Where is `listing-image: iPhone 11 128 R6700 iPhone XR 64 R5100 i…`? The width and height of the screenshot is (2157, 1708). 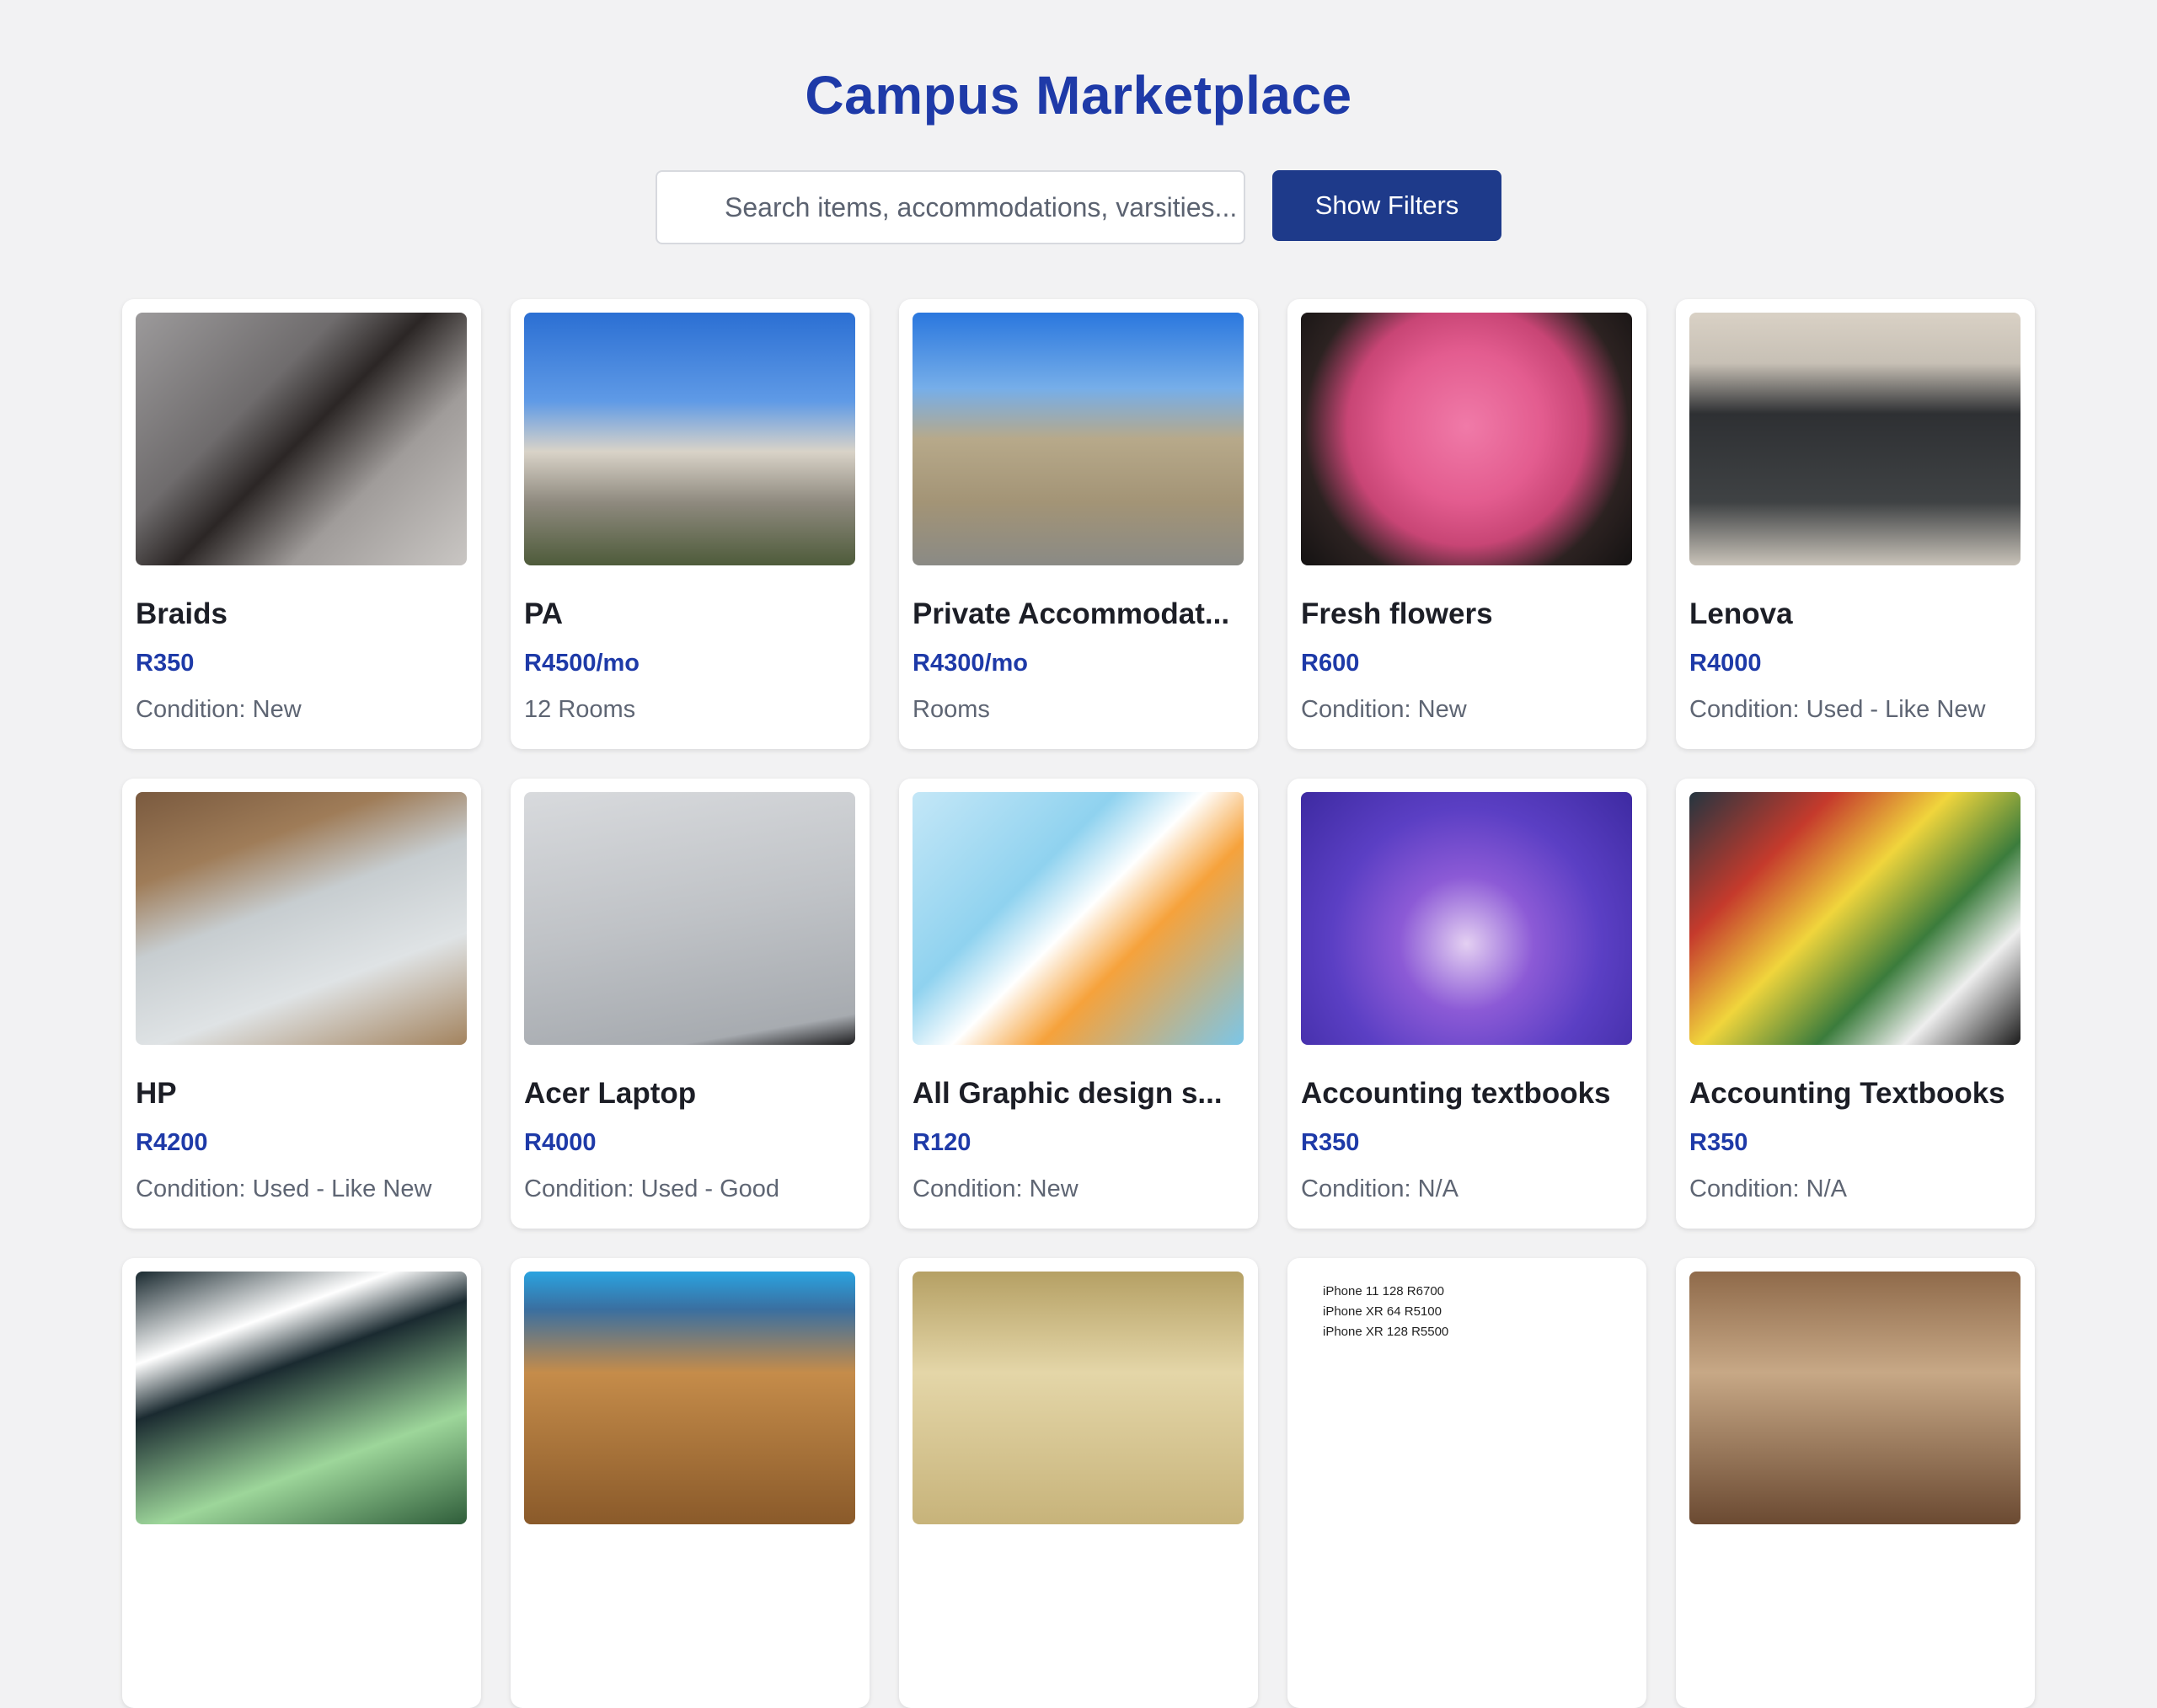
listing-image: iPhone 11 128 R6700 iPhone XR 64 R5100 i… is located at coordinates (1466, 1398).